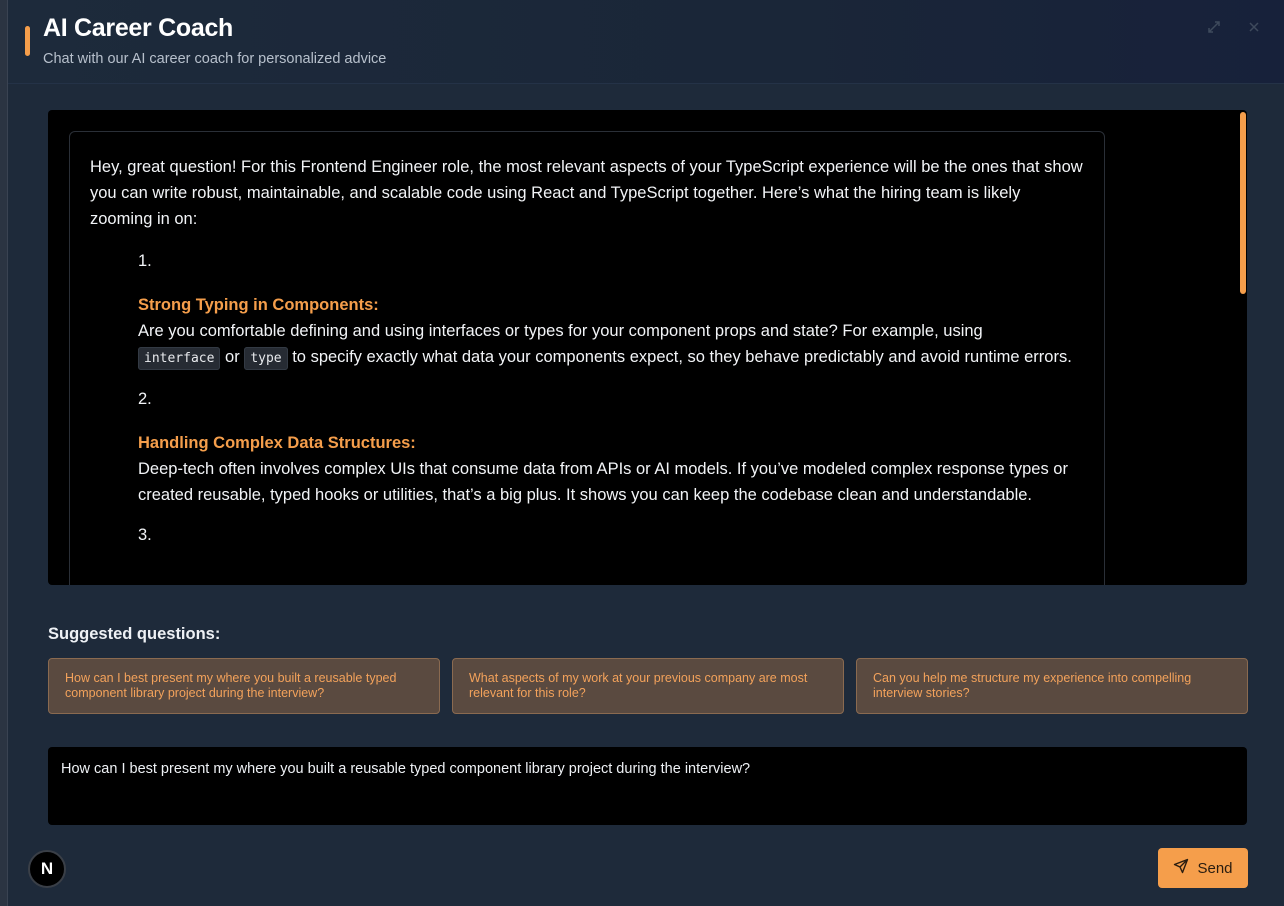  What do you see at coordinates (179, 358) in the screenshot?
I see `code-snippet: interface` at bounding box center [179, 358].